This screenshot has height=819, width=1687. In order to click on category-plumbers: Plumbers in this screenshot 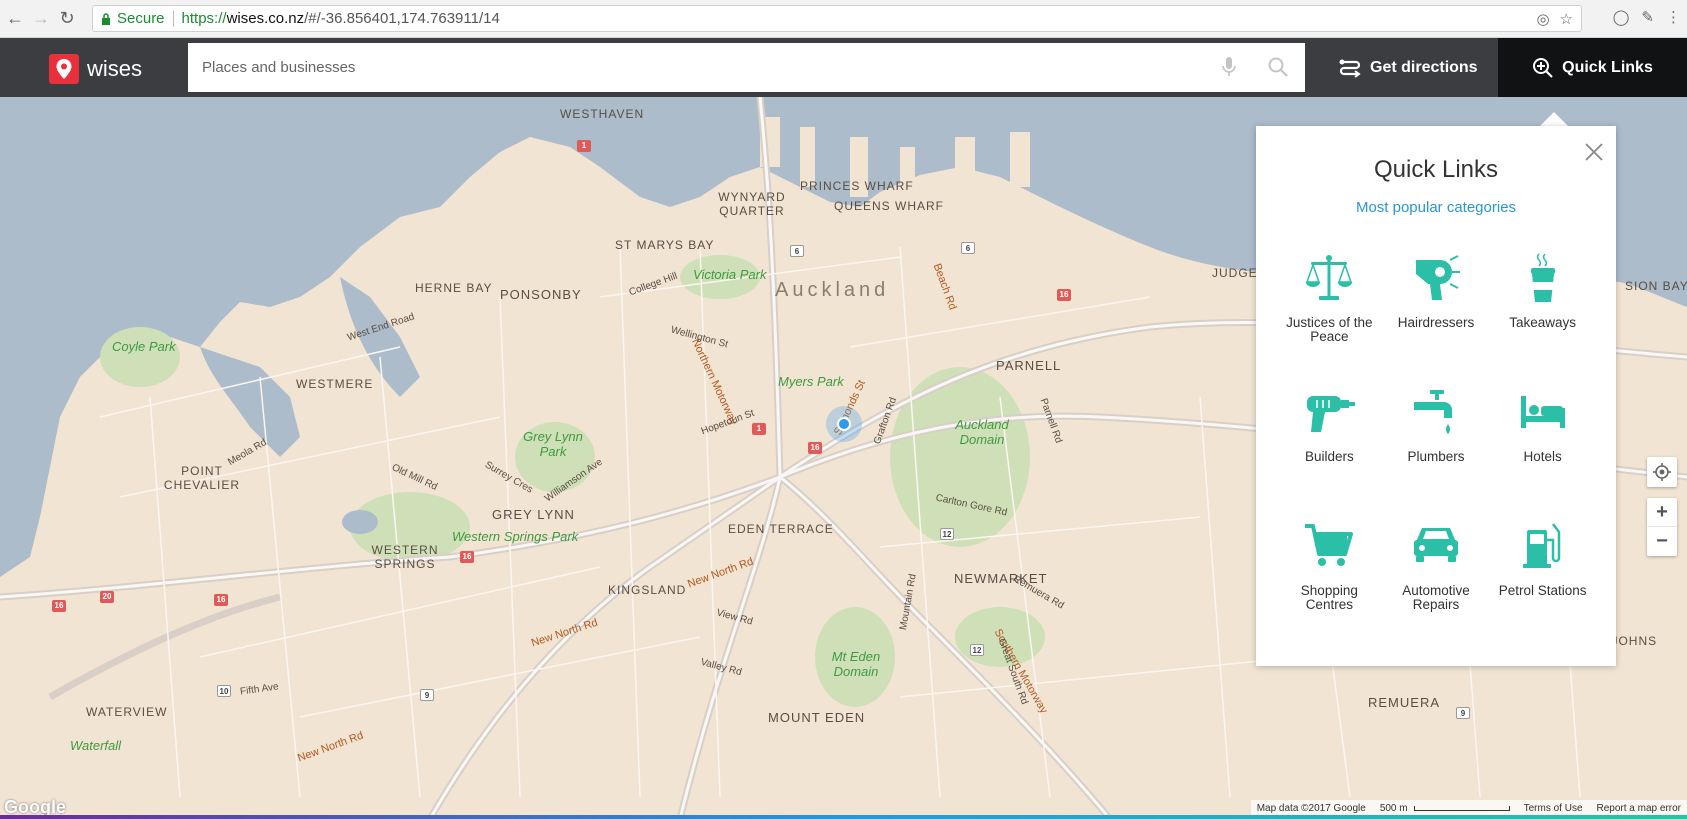, I will do `click(1436, 439)`.